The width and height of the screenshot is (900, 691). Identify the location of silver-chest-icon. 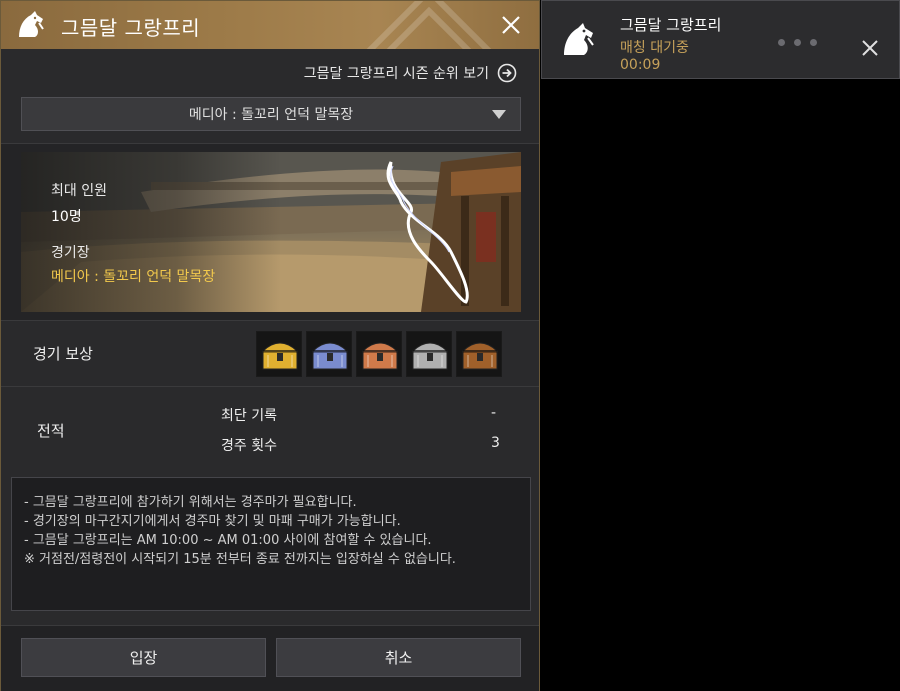
(429, 354).